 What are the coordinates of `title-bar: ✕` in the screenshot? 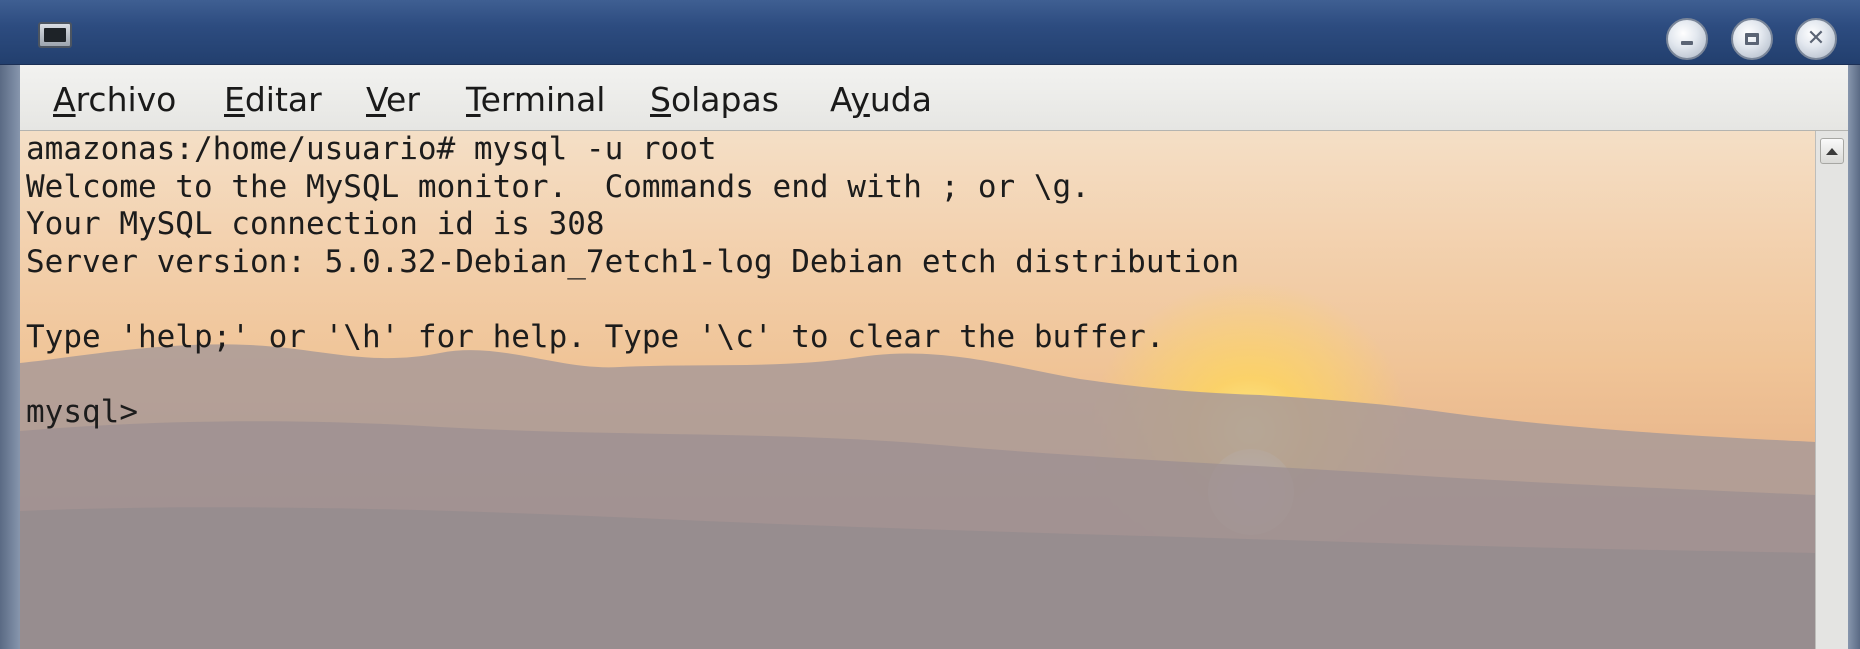 It's located at (930, 32).